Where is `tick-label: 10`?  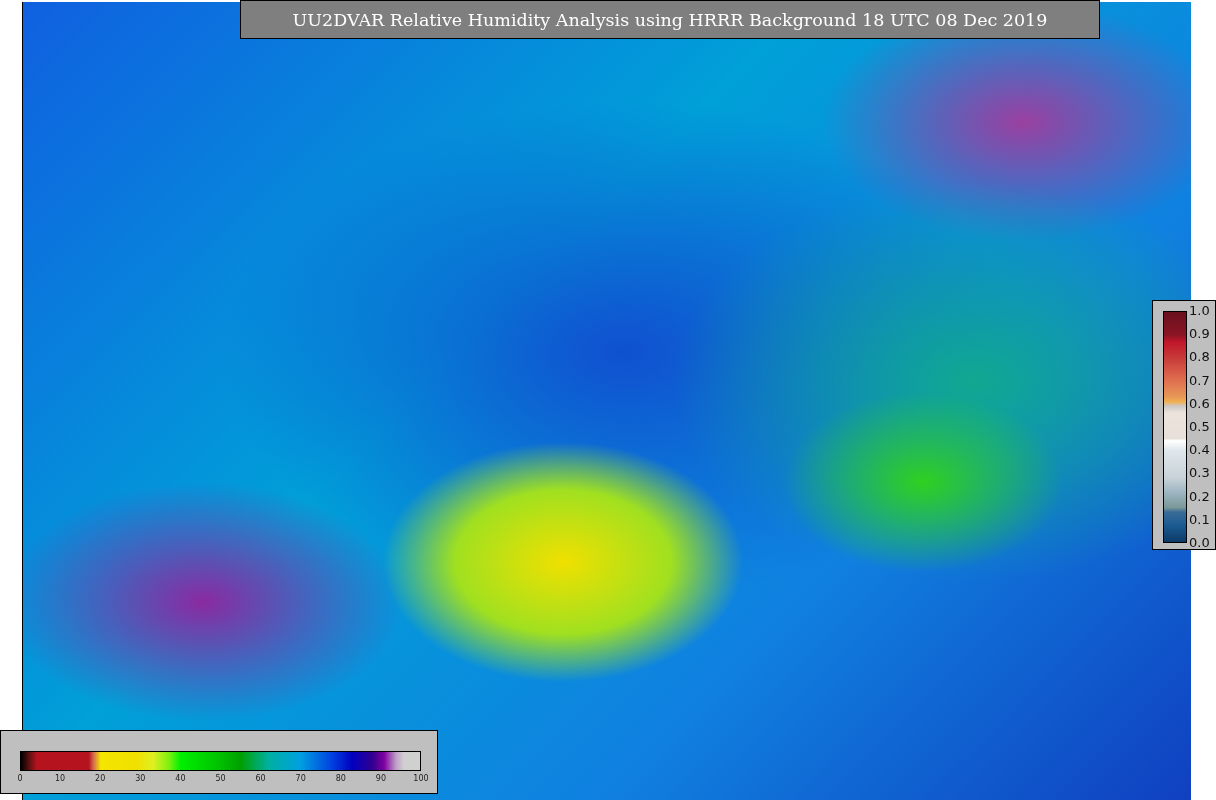 tick-label: 10 is located at coordinates (60, 779).